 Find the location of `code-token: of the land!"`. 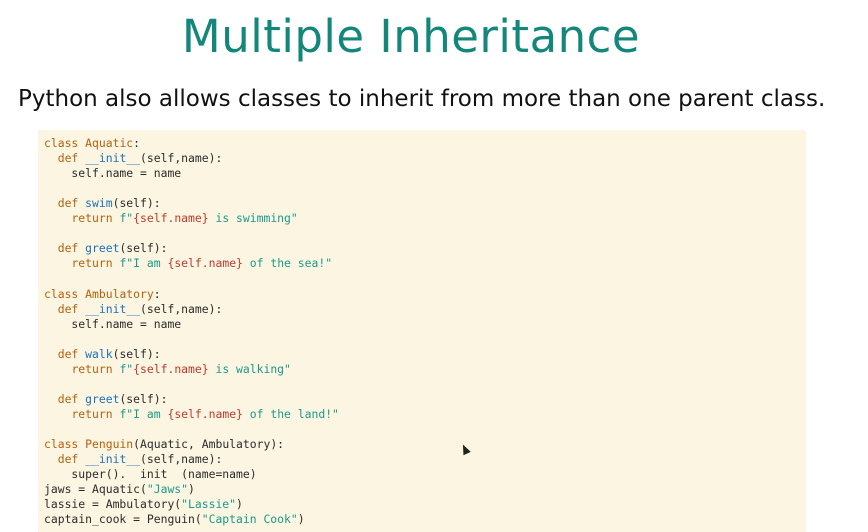

code-token: of the land!" is located at coordinates (290, 413).